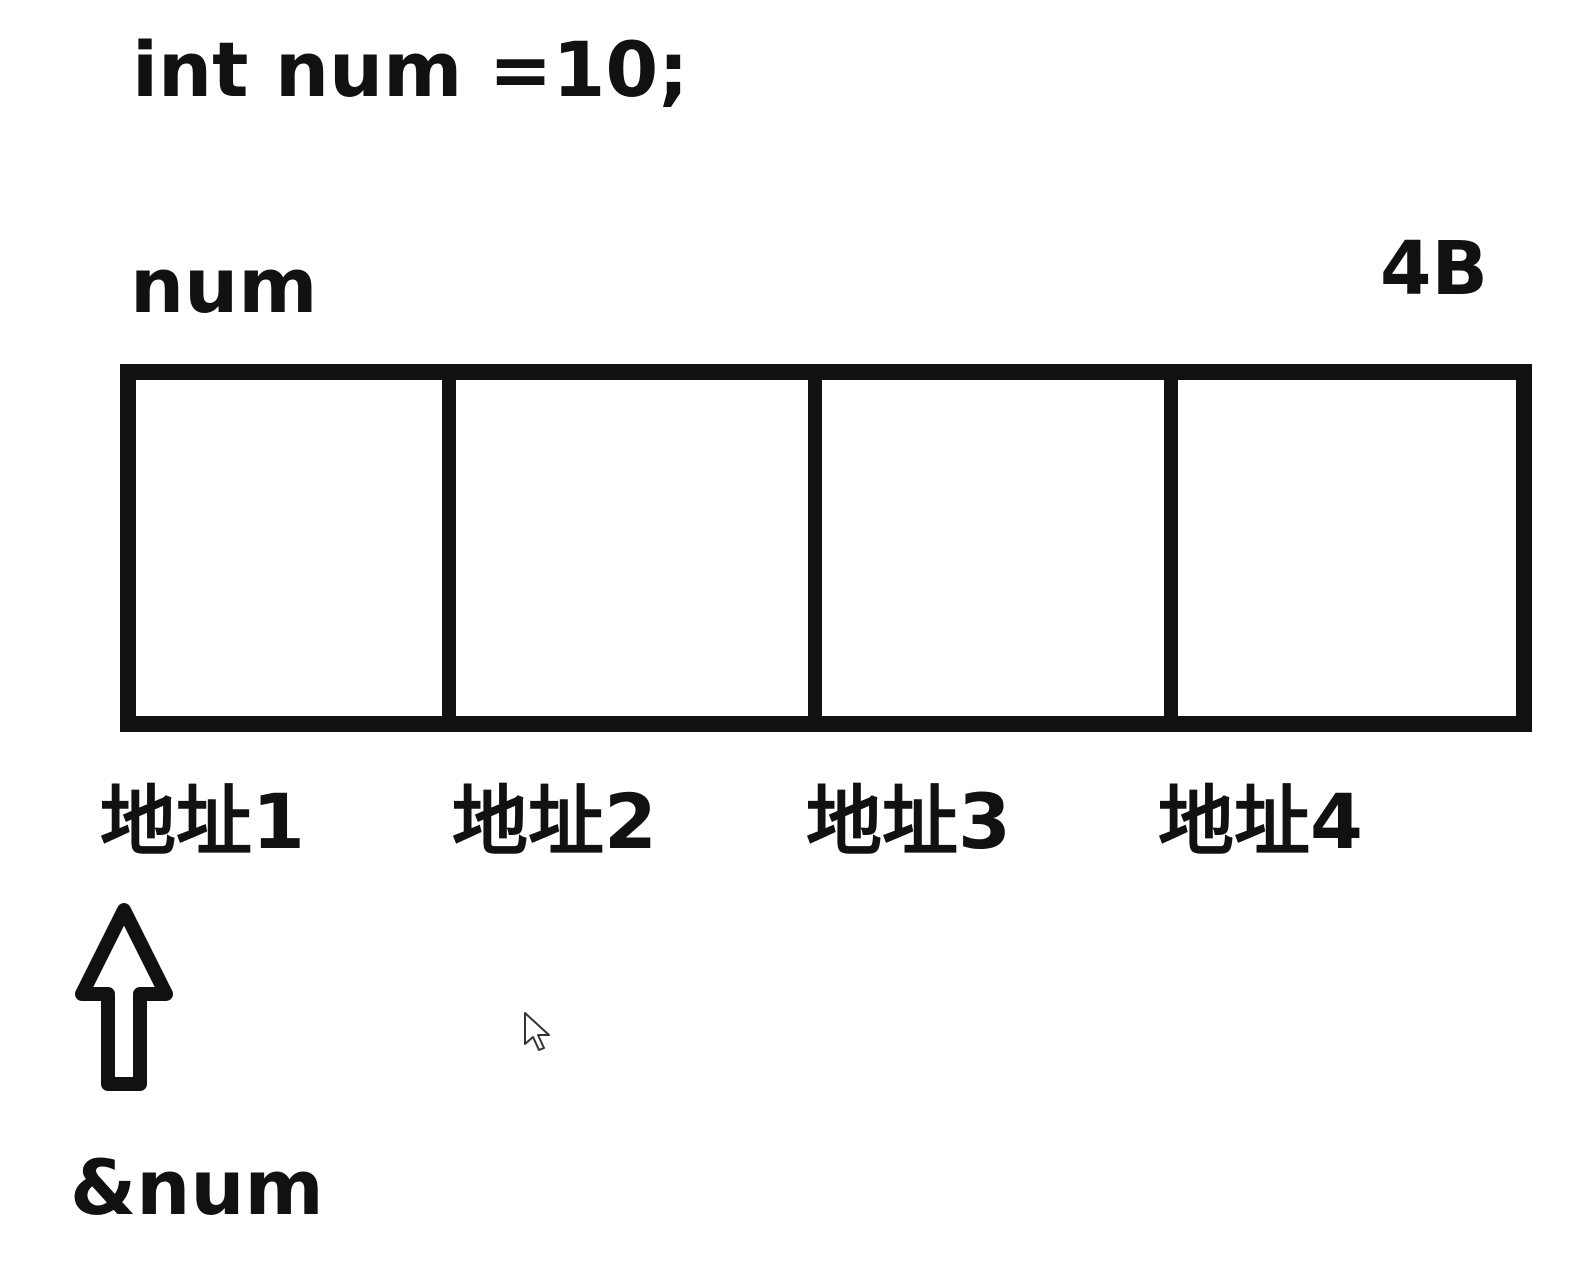  Describe the element at coordinates (908, 821) in the screenshot. I see `address-label-3: 地址3` at that location.